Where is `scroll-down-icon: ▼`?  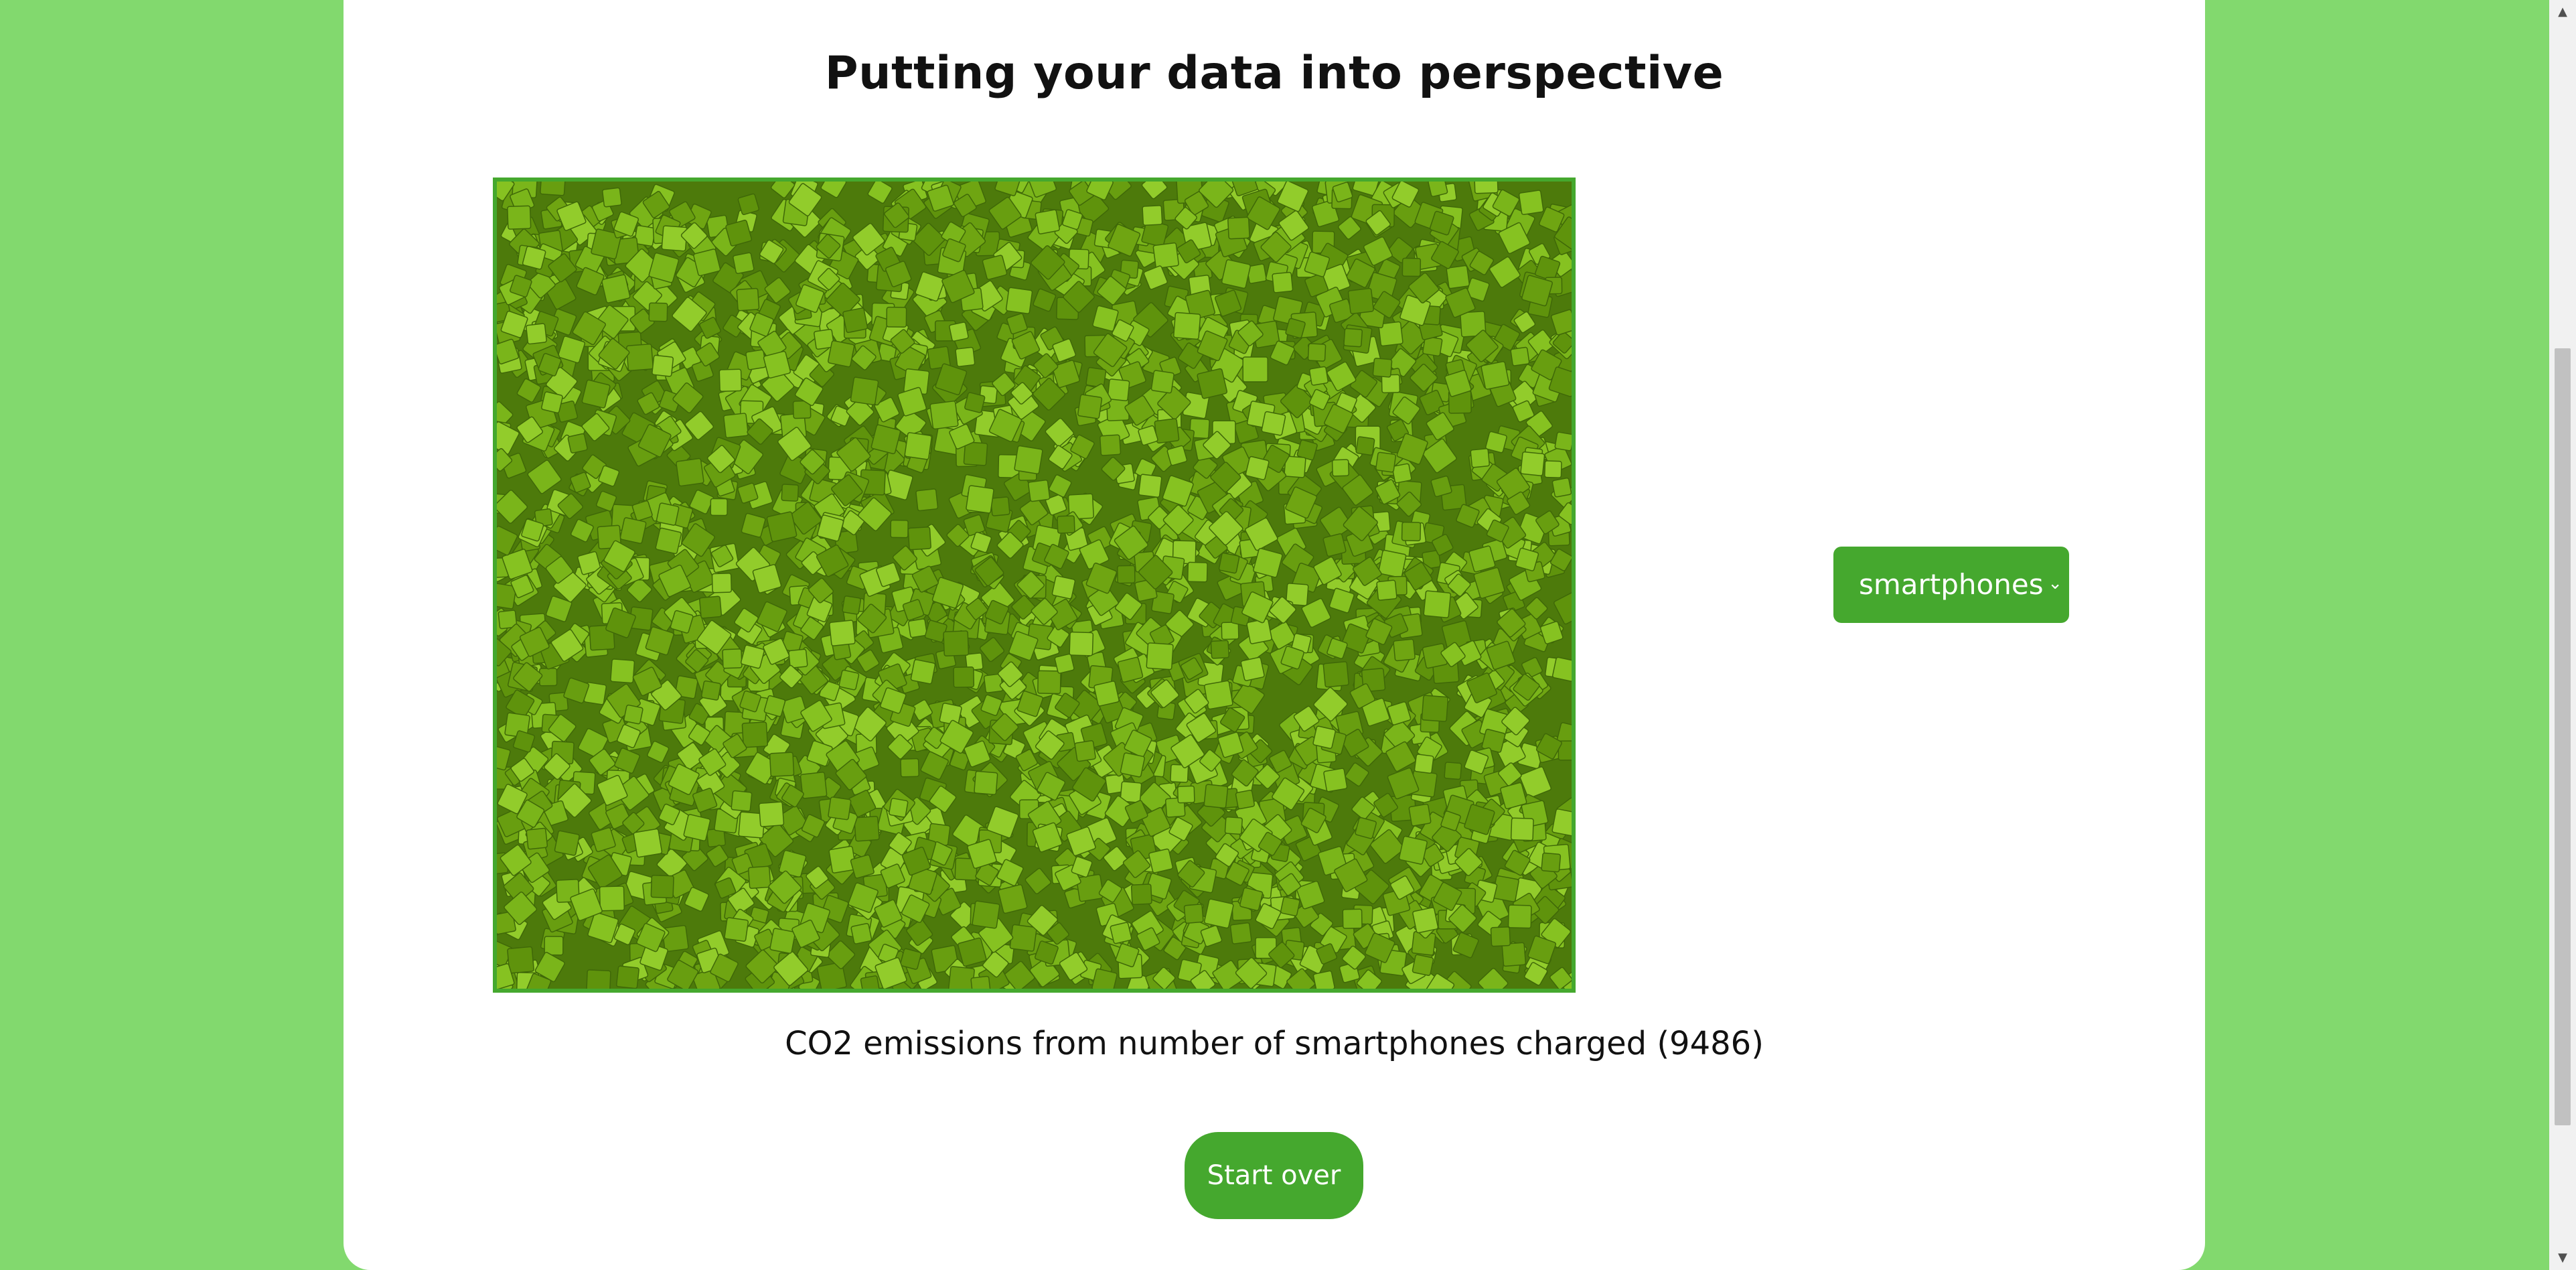 scroll-down-icon: ▼ is located at coordinates (2562, 1258).